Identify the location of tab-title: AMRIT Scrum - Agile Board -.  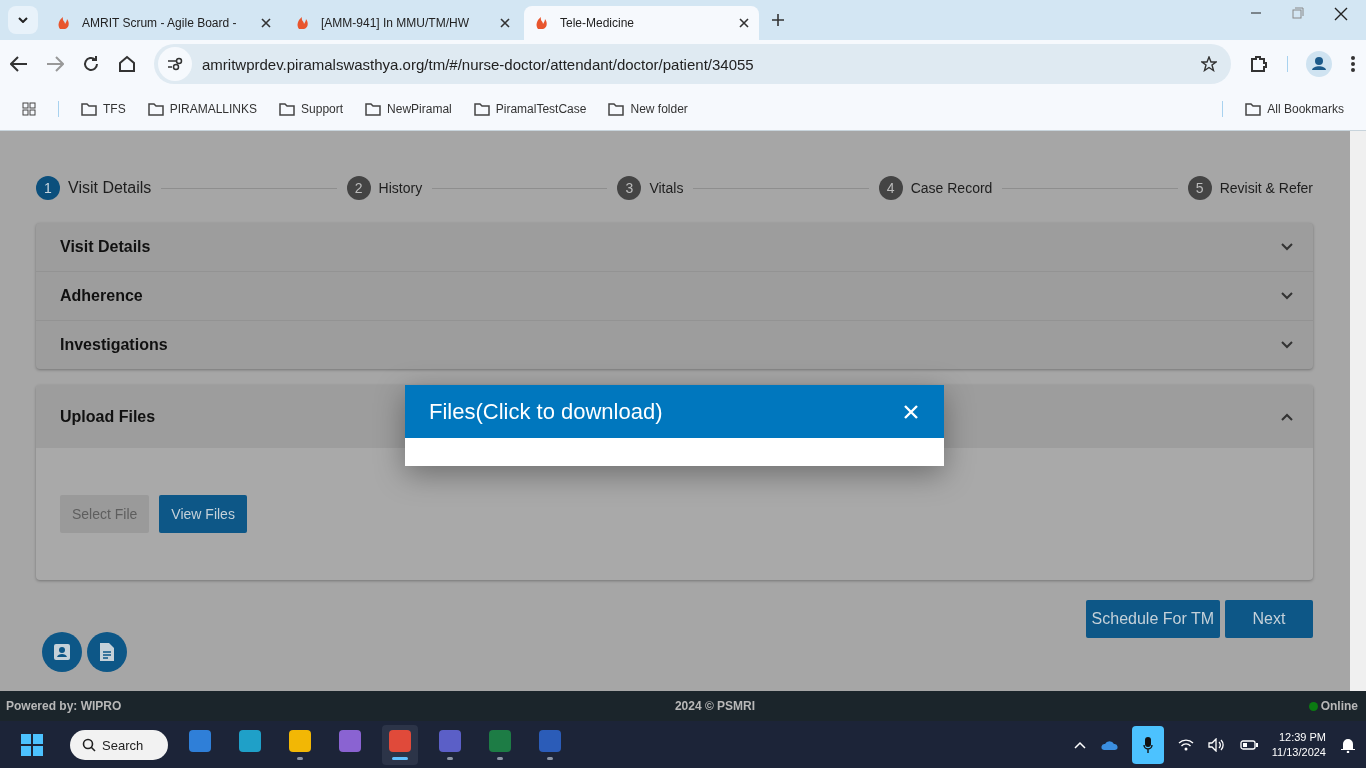
(160, 23).